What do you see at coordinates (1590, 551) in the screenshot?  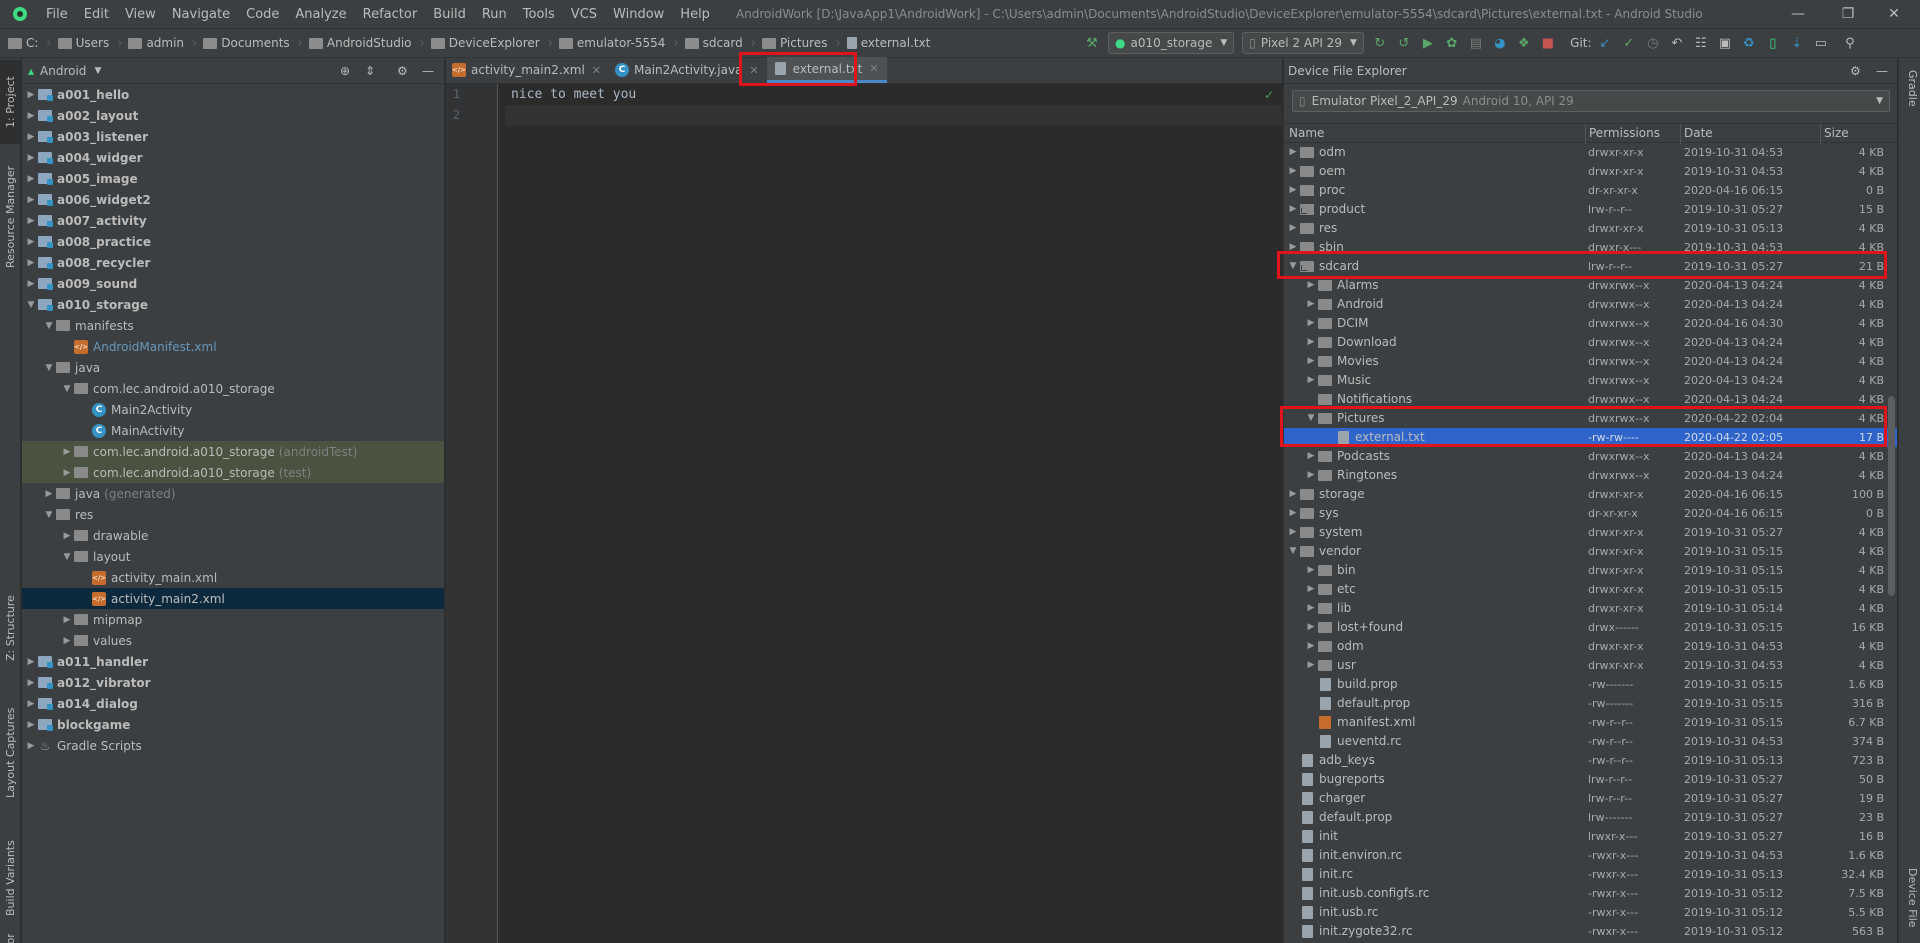 I see `file-row: ▼ vendor drwxr-xr-x 2019-10-31 05:15 4 KB` at bounding box center [1590, 551].